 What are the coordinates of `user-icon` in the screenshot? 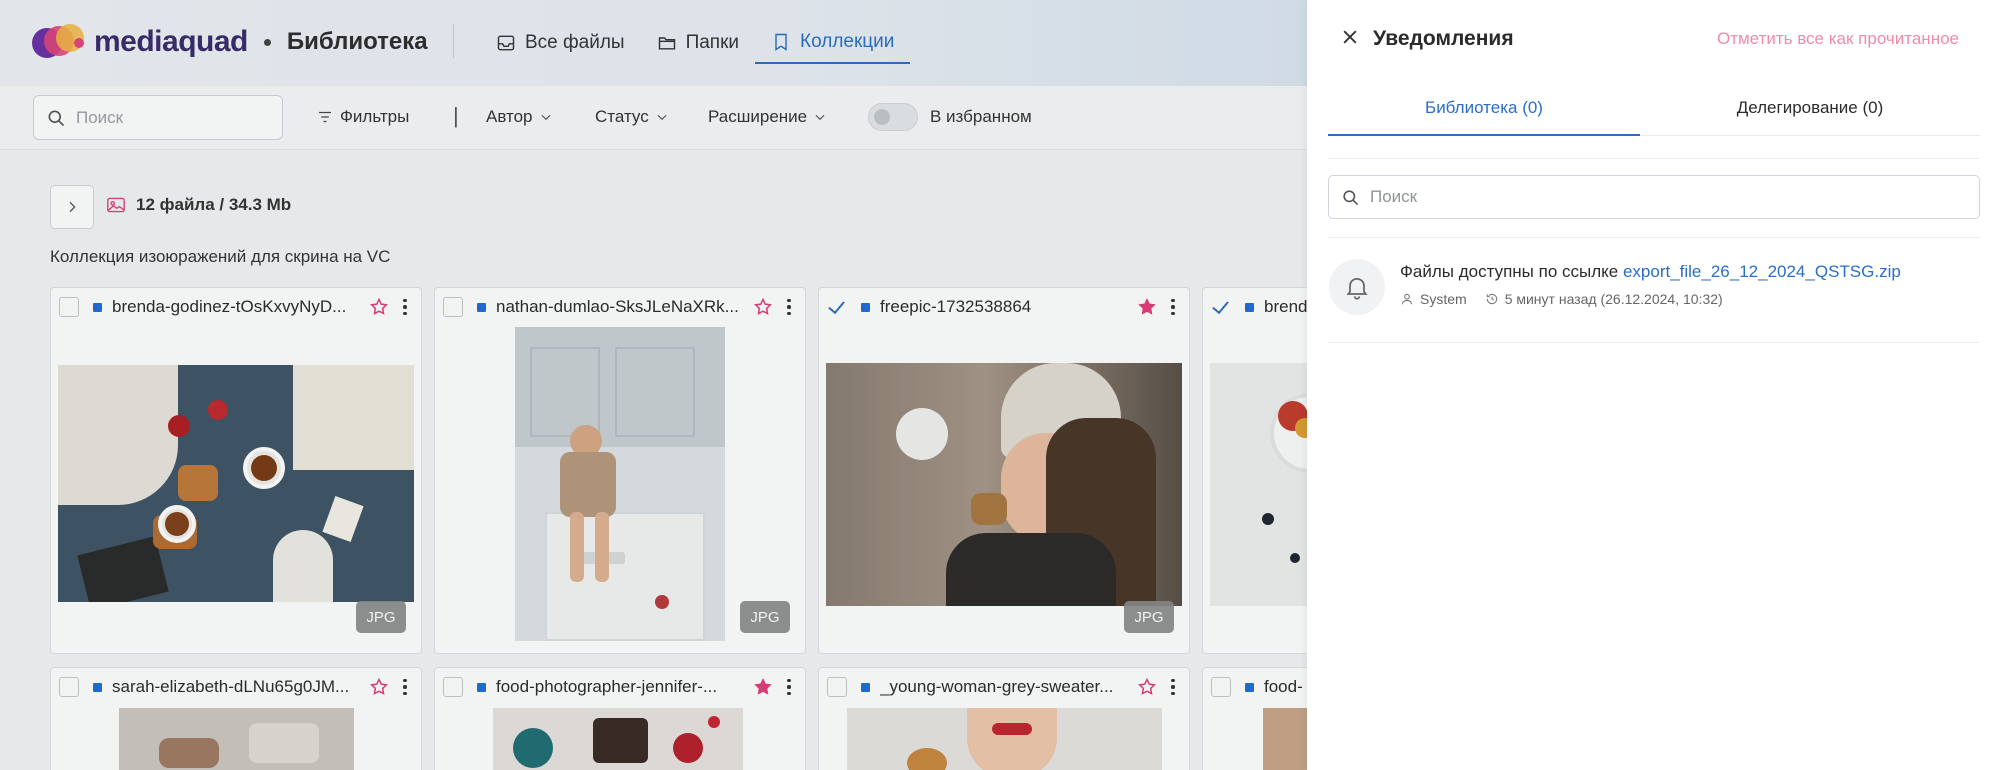 It's located at (1407, 299).